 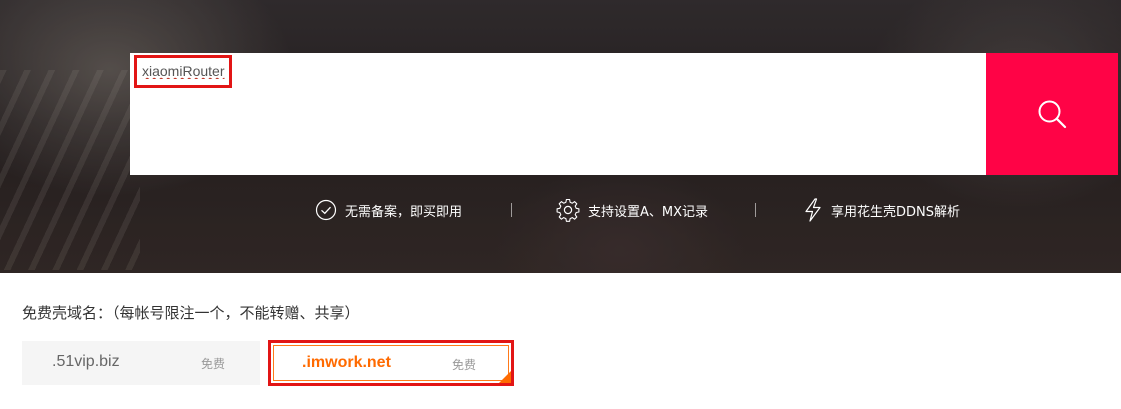 I want to click on input-highlight-box, so click(x=183, y=71).